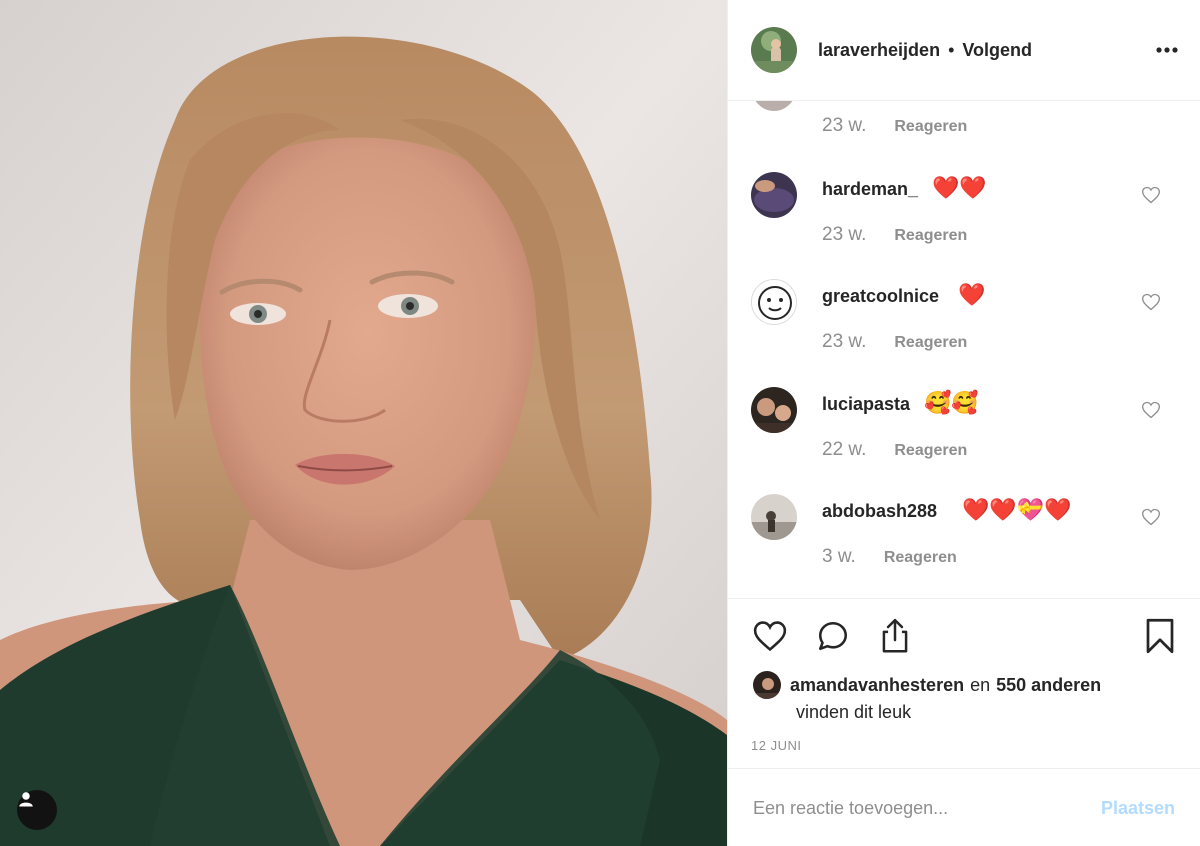  Describe the element at coordinates (854, 712) in the screenshot. I see `likes-suffix: vinden dit leuk` at that location.